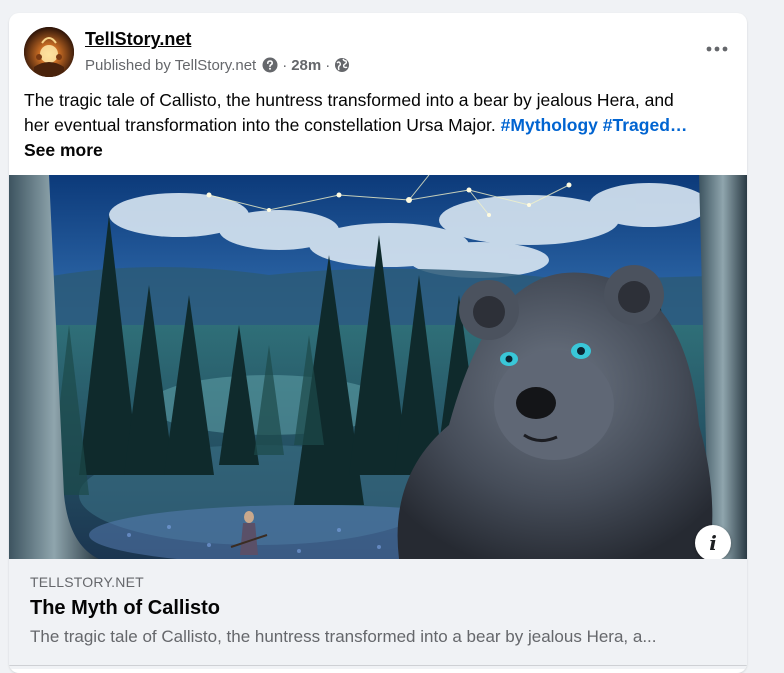  I want to click on image-info-button: i, so click(713, 542).